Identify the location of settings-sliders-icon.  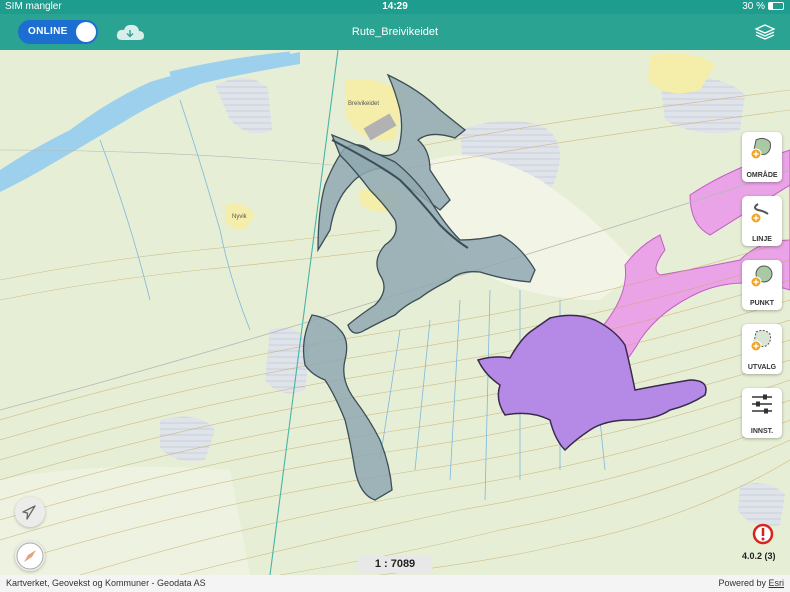
(762, 404).